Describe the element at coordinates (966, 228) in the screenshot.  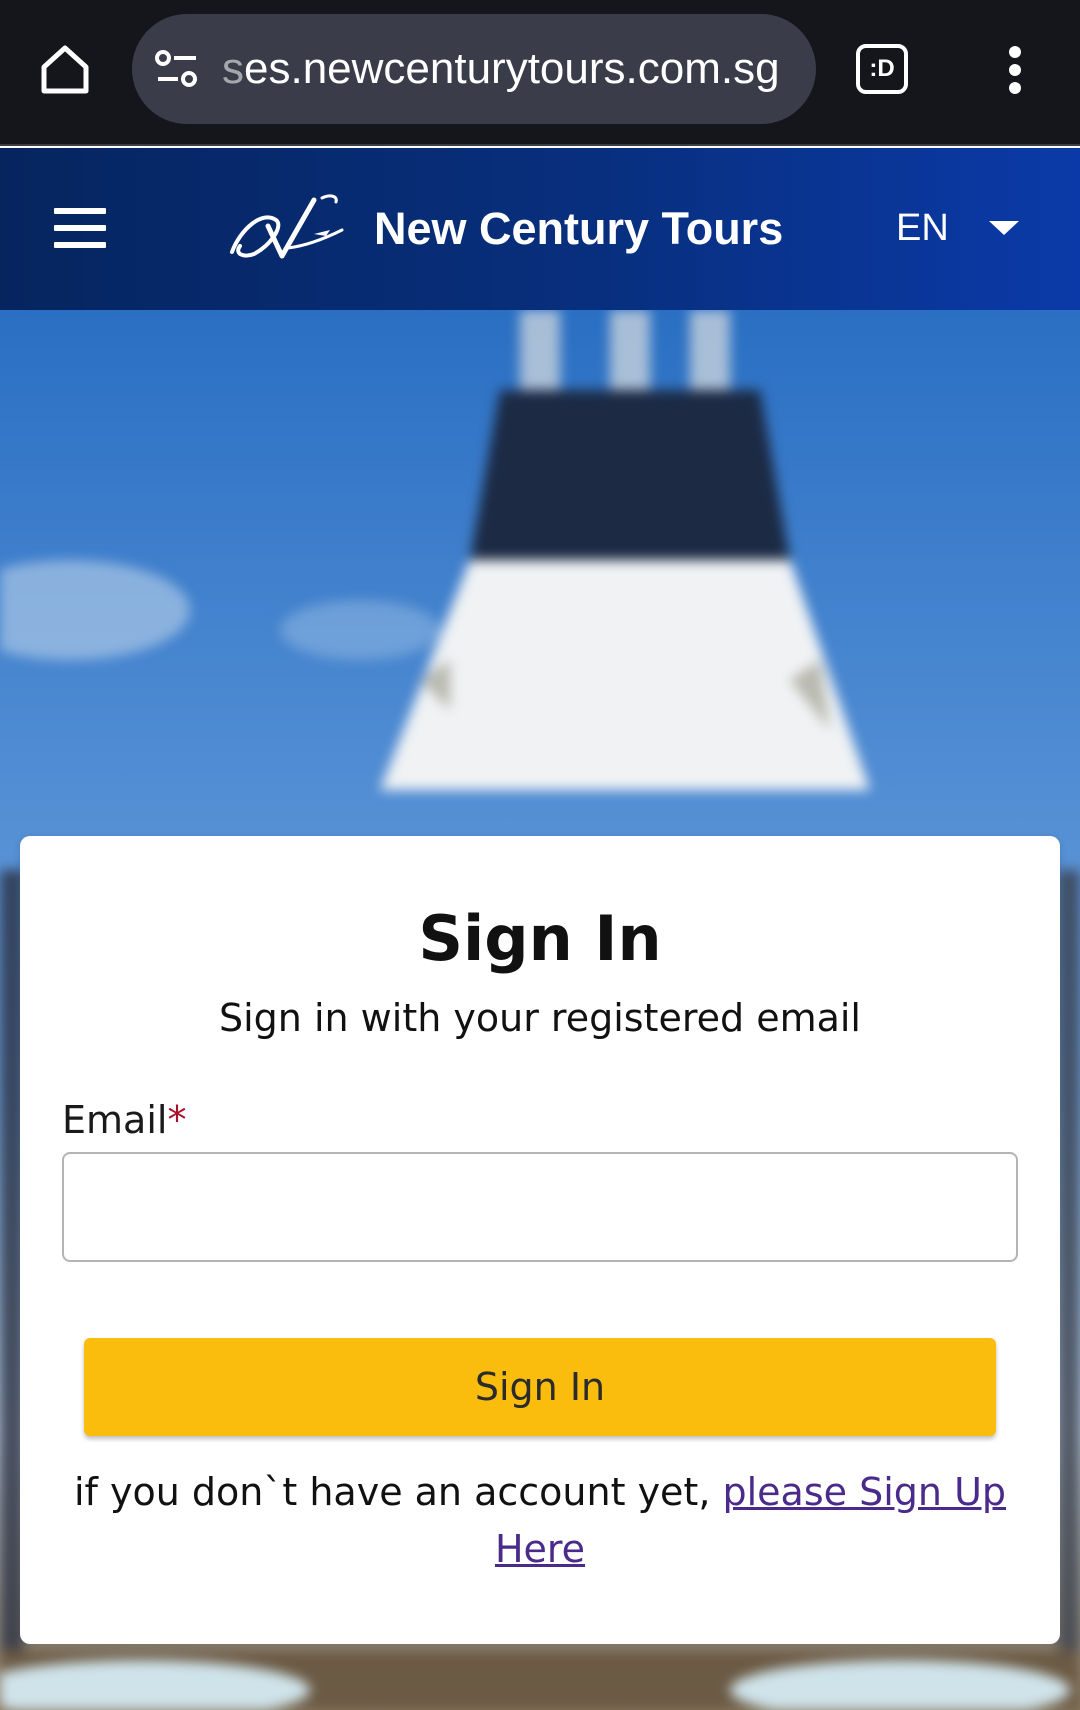
I see `language-select: EN` at that location.